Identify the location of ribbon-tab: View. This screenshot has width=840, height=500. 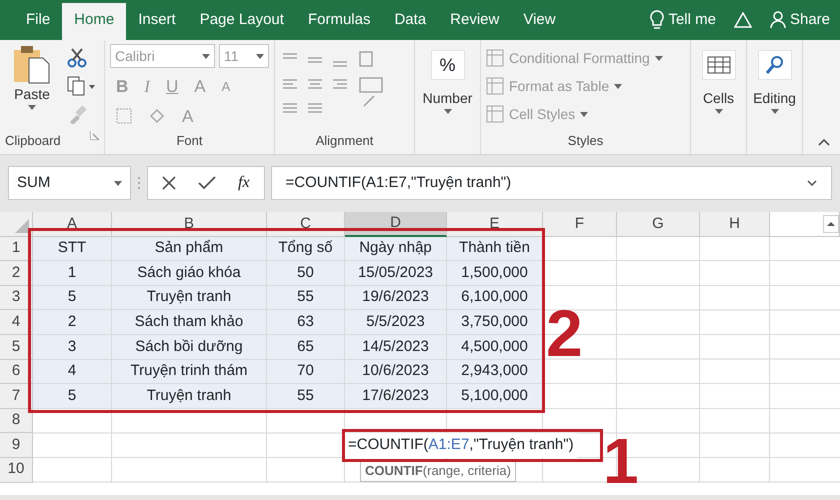
(539, 21).